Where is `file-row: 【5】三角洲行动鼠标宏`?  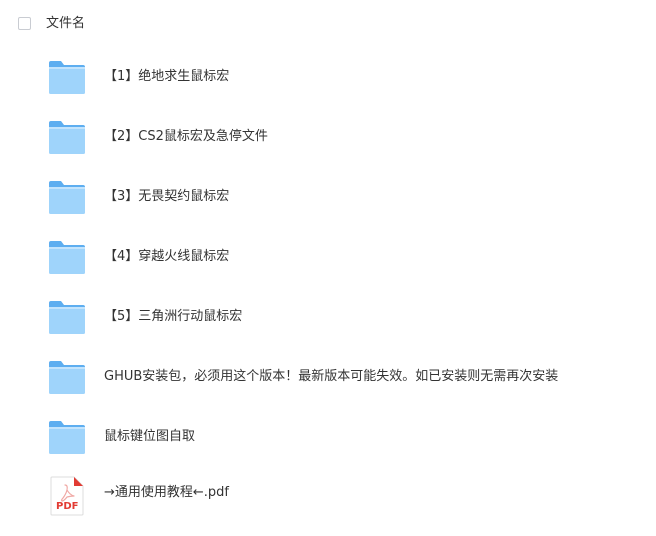
file-row: 【5】三角洲行动鼠标宏 is located at coordinates (328, 328).